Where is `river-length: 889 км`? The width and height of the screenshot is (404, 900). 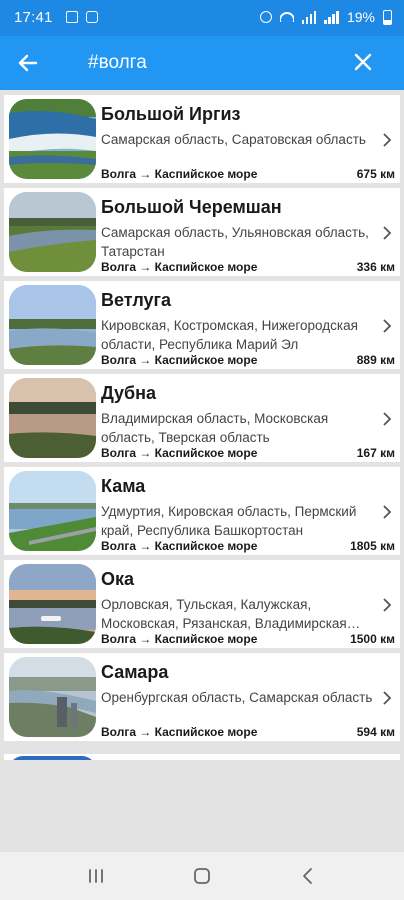 river-length: 889 км is located at coordinates (375, 360).